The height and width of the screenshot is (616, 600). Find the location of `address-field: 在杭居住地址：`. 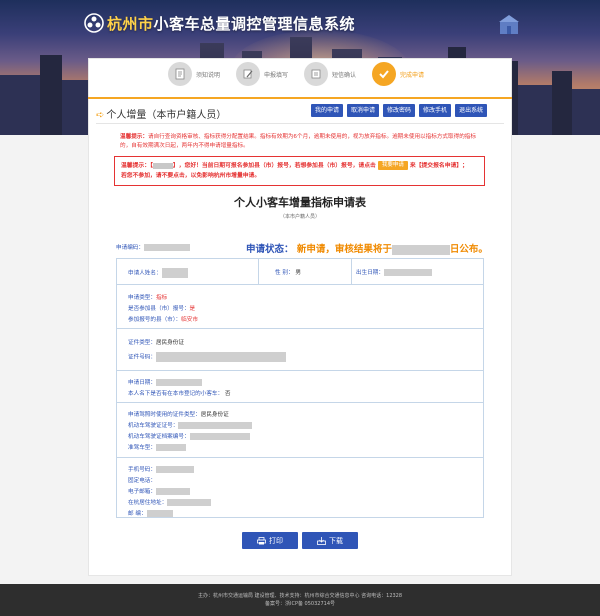

address-field: 在杭居住地址： is located at coordinates (170, 502).